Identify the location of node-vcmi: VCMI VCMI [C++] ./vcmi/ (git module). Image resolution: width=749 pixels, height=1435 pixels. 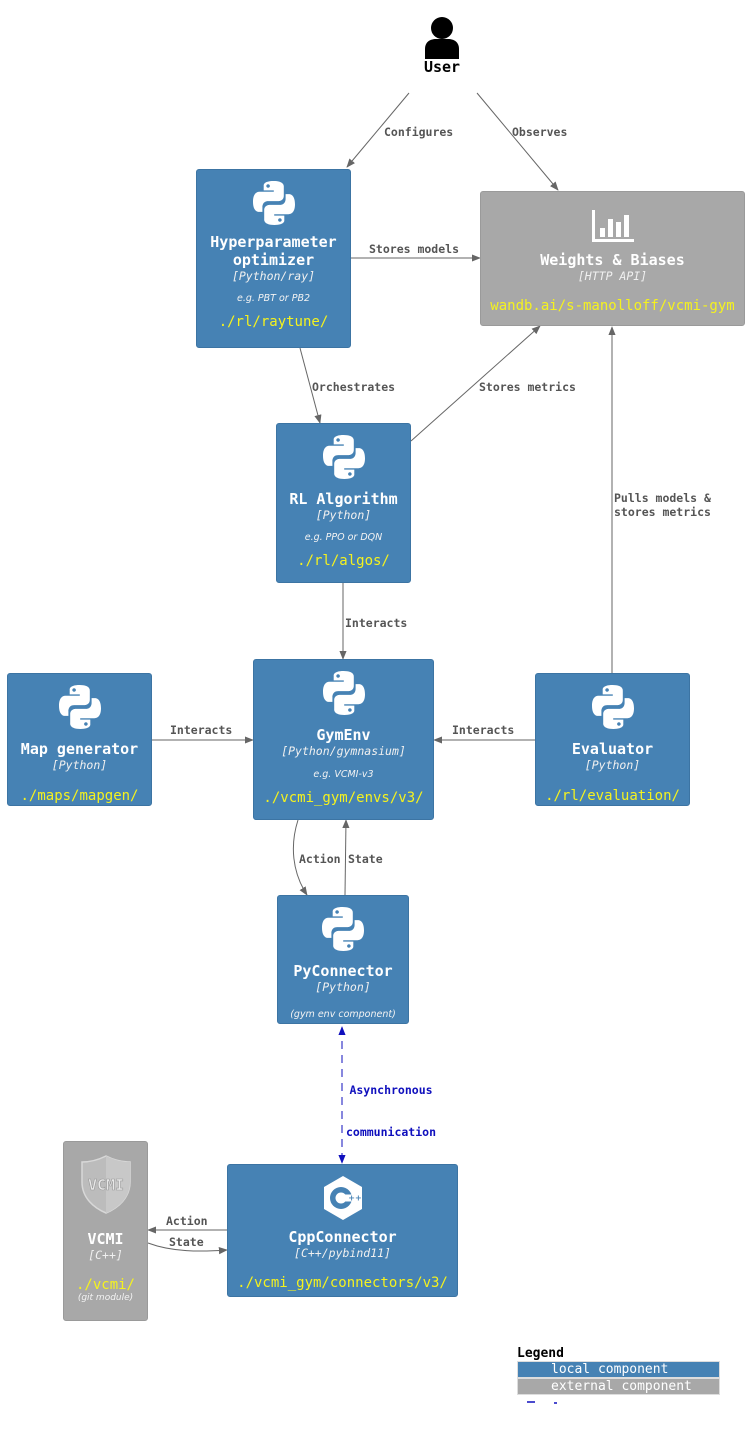
(105, 1231).